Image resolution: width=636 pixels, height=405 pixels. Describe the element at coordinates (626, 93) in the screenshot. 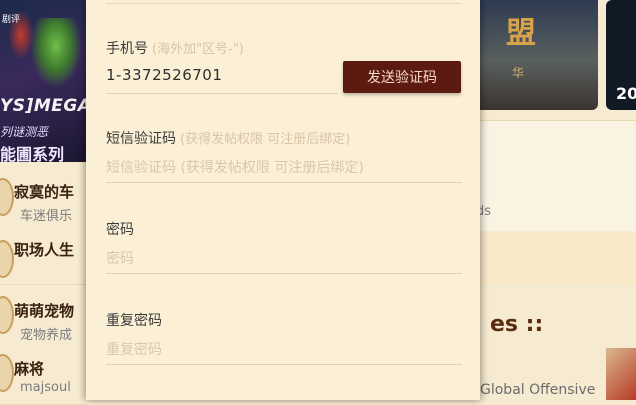

I see `far-banner-year: 20` at that location.